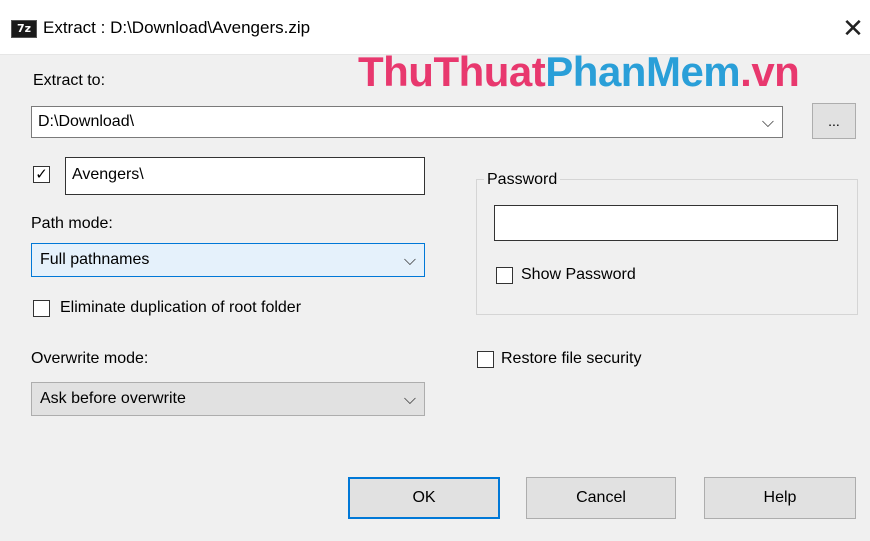 The height and width of the screenshot is (541, 870). I want to click on password-groupbox, so click(667, 247).